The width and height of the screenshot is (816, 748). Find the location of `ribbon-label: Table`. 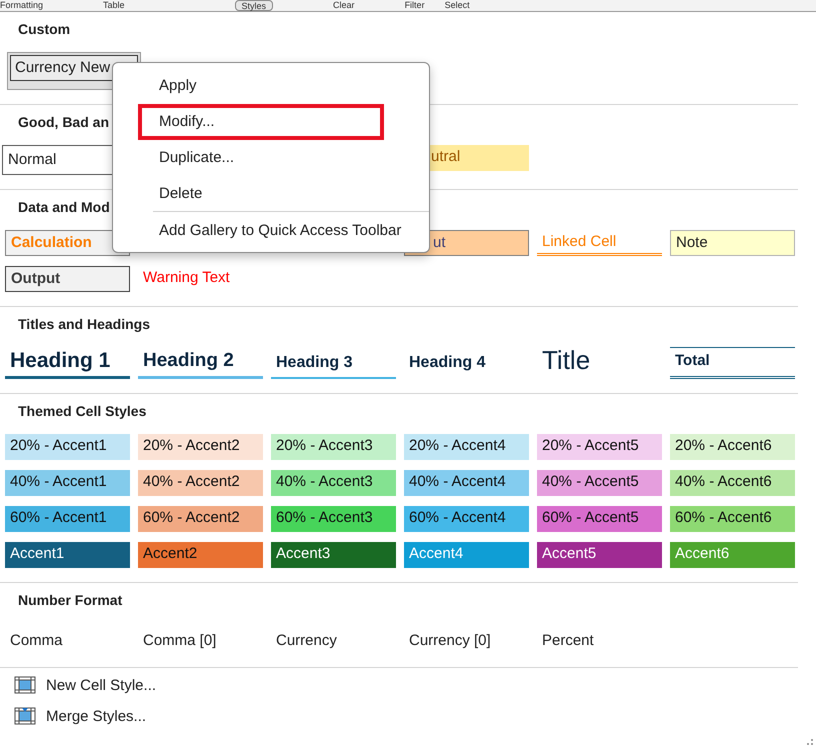

ribbon-label: Table is located at coordinates (114, 5).